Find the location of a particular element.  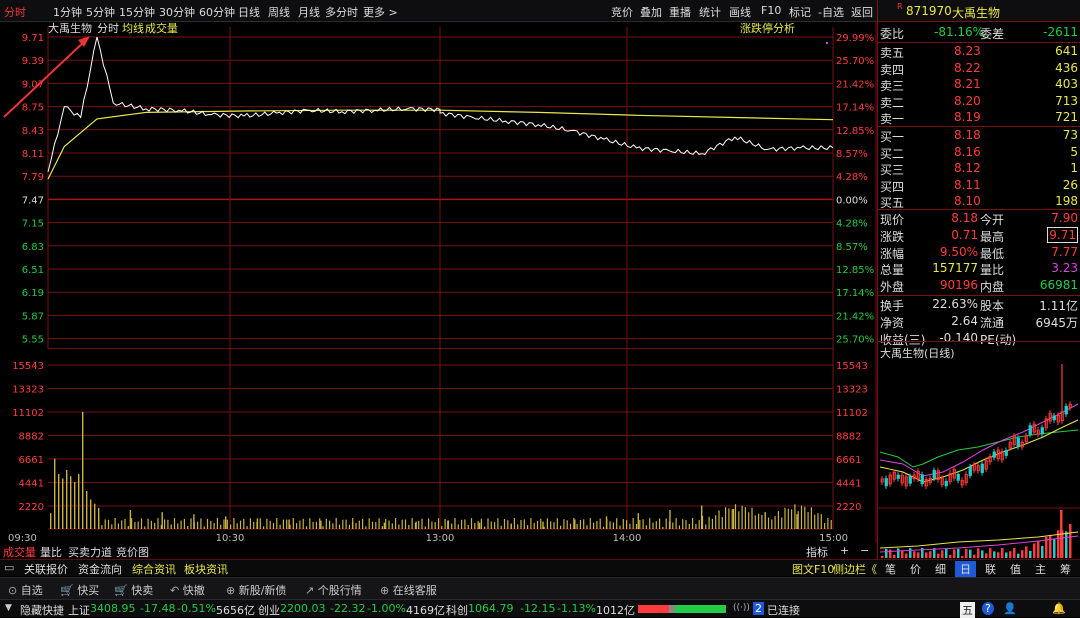

bid-price: 8.11 is located at coordinates (967, 185).